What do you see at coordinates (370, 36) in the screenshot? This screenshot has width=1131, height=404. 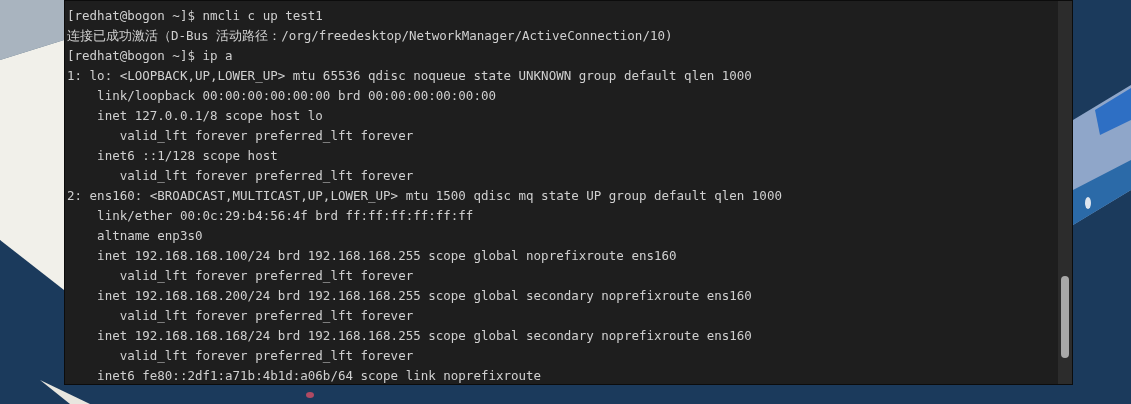 I see `terminal-line: 连接已成功激活（D-Bus 活动路径：/org/freedesktop/NetworkManager/ActiveConnection/10)` at bounding box center [370, 36].